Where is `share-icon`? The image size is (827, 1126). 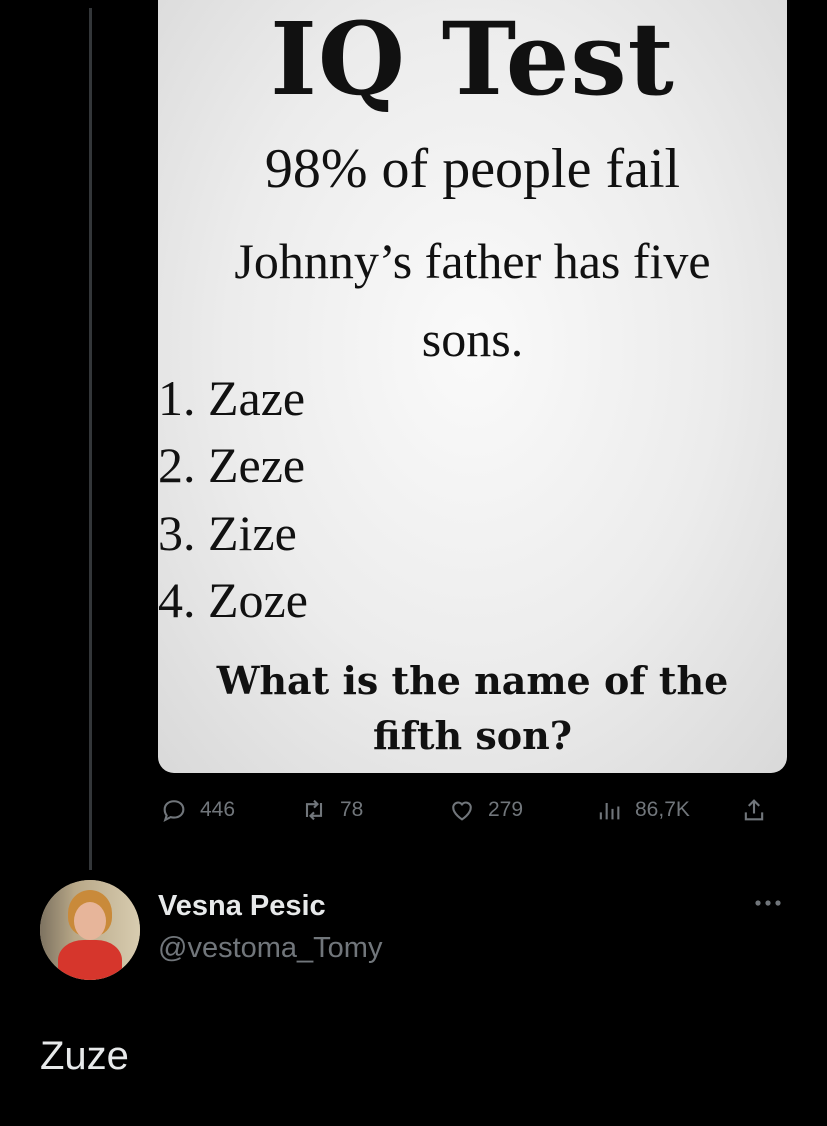 share-icon is located at coordinates (754, 810).